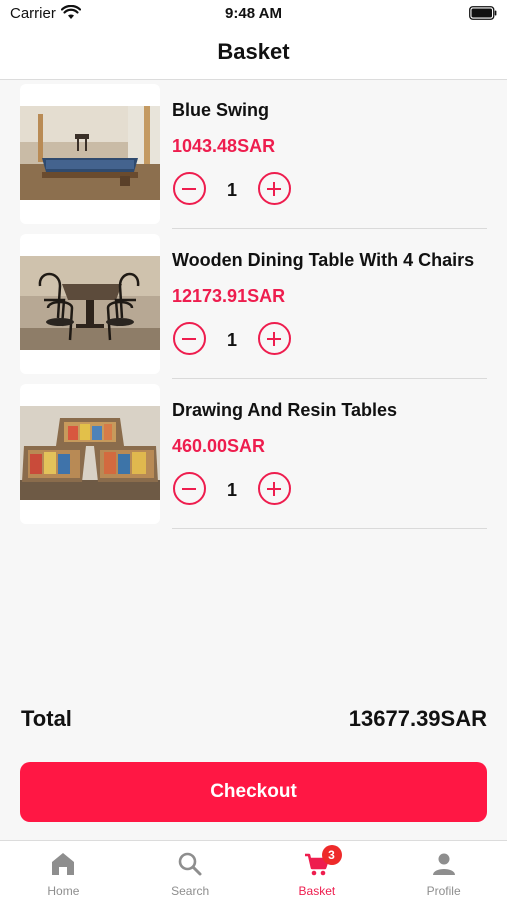 Image resolution: width=507 pixels, height=900 pixels. I want to click on tab-home: Home, so click(63, 870).